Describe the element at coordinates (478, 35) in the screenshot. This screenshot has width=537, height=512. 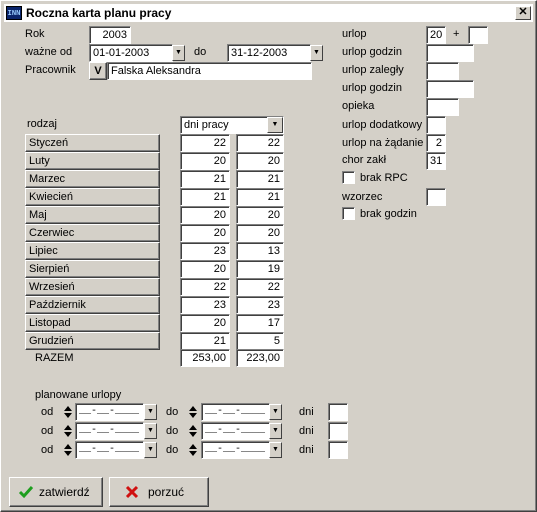
I see `urlop-extra-field` at that location.